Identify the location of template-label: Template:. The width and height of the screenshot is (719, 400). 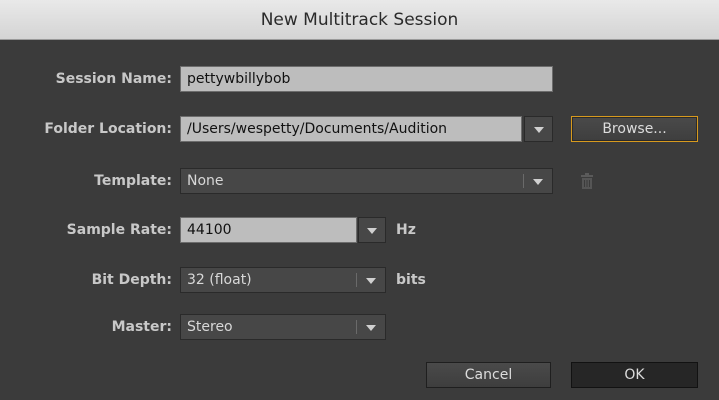
(133, 181).